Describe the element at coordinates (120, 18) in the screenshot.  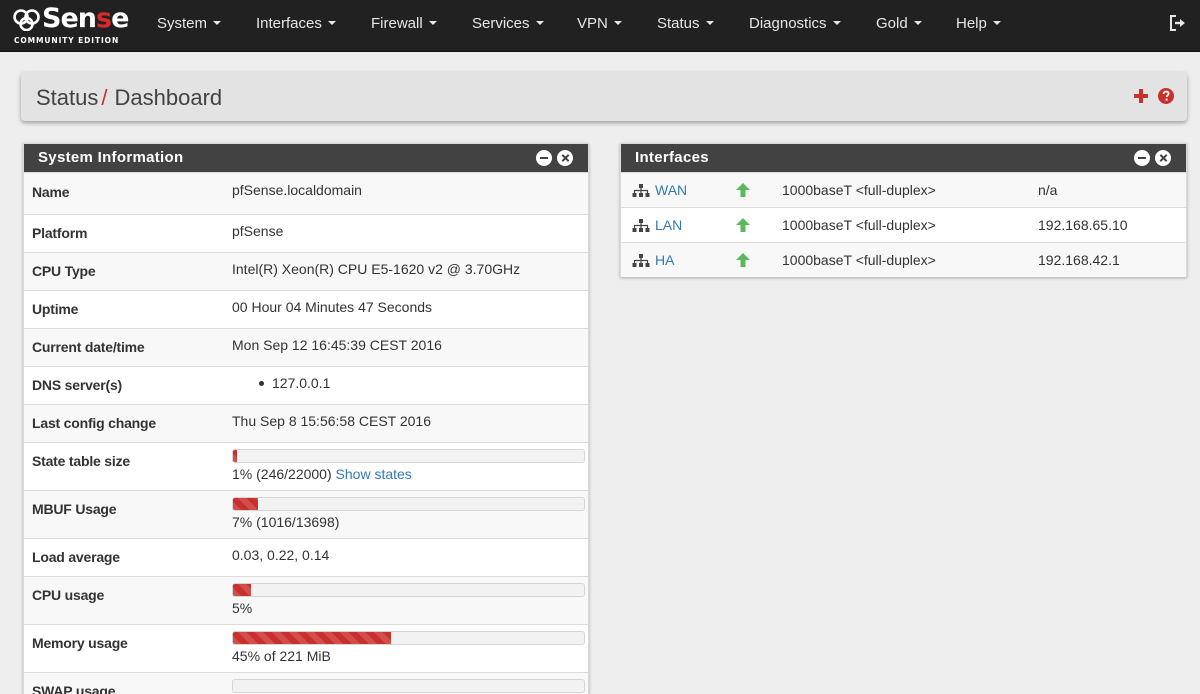
I see `brand-name-suffix: e` at that location.